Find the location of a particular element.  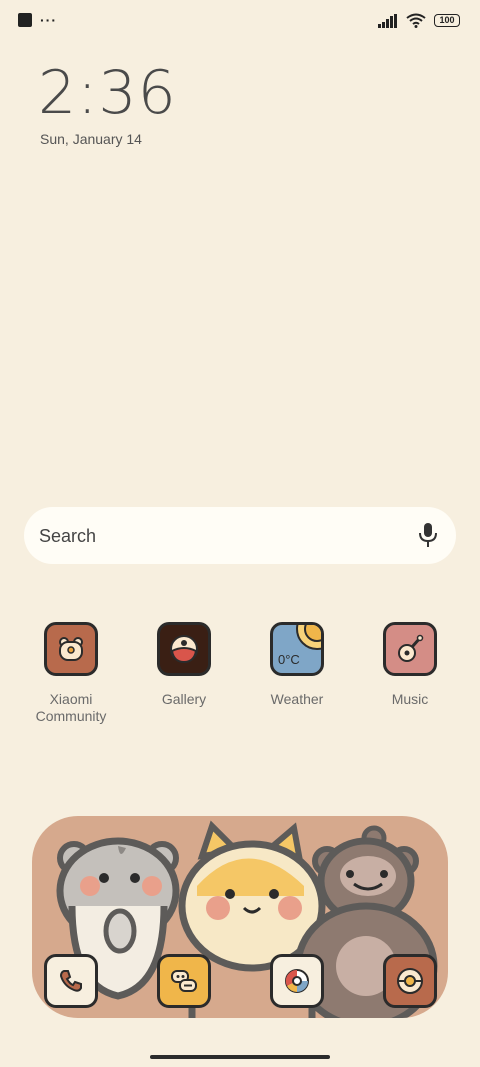

gallery-icon is located at coordinates (184, 649).